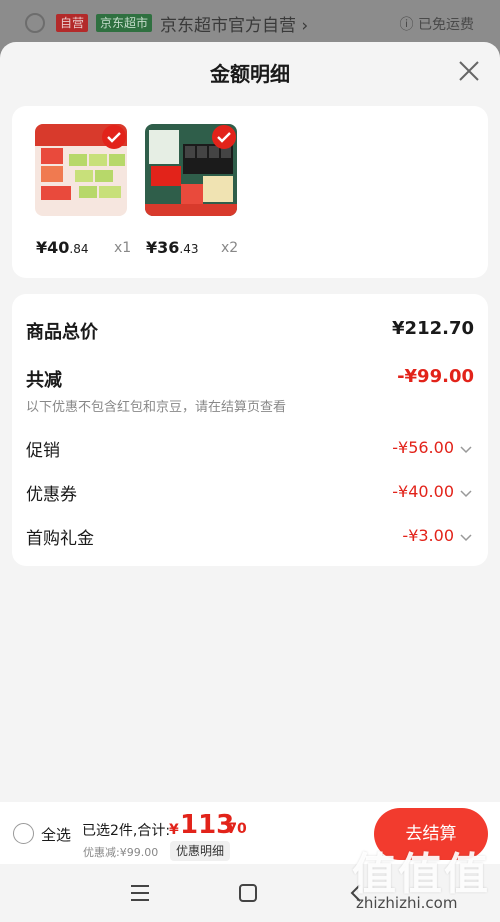 Image resolution: width=500 pixels, height=922 pixels. Describe the element at coordinates (62, 247) in the screenshot. I see `product-price: ¥40.84` at that location.